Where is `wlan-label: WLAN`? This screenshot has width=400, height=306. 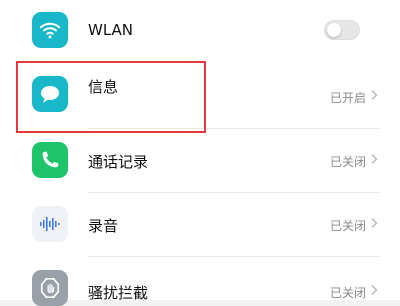 wlan-label: WLAN is located at coordinates (111, 30).